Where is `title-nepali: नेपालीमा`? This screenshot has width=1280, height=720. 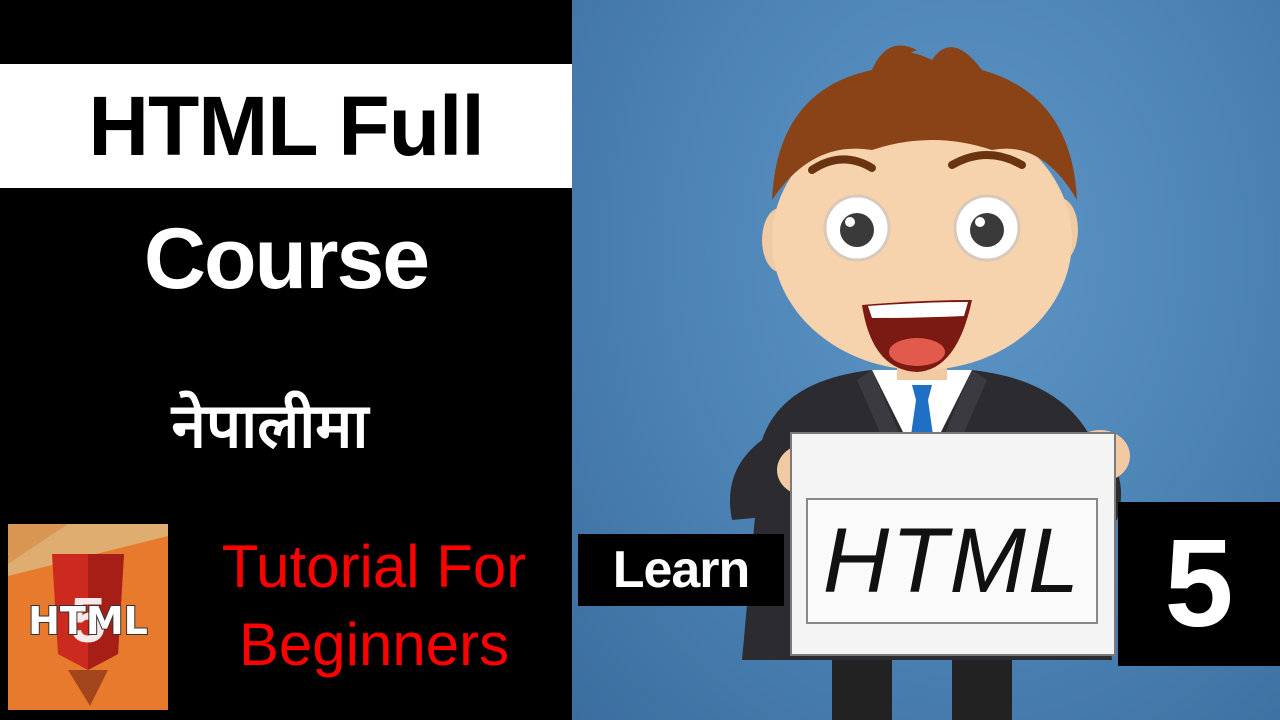 title-nepali: नेपालीमा is located at coordinates (270, 425).